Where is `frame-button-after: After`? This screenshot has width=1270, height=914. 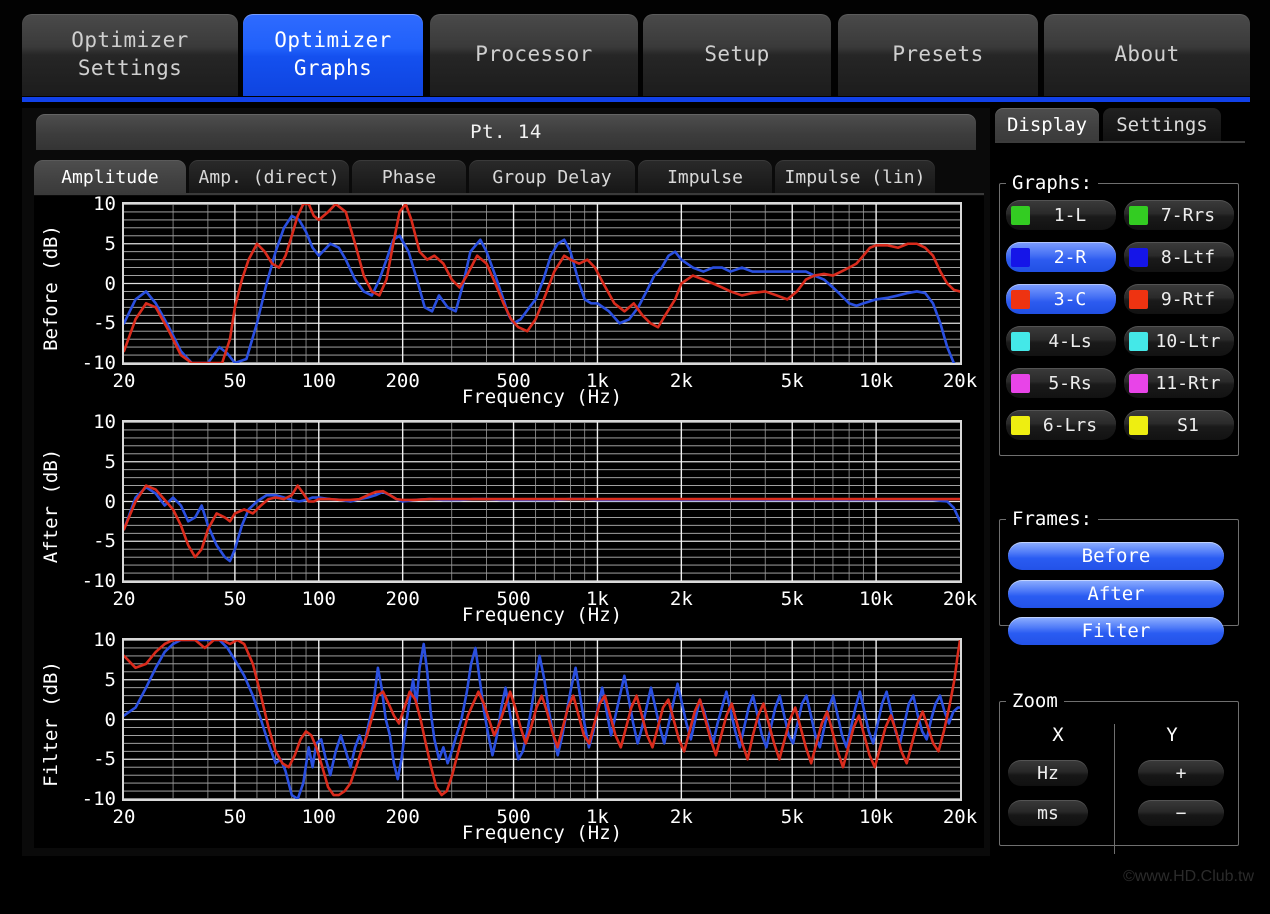 frame-button-after: After is located at coordinates (1116, 594).